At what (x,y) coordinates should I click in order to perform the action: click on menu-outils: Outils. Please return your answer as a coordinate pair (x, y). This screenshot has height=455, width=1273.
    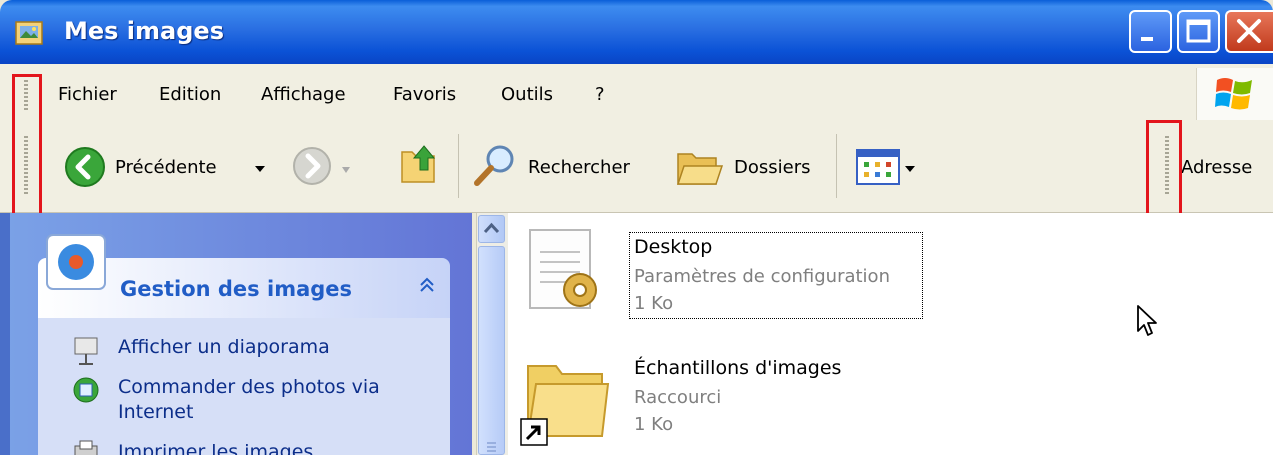
    Looking at the image, I should click on (527, 94).